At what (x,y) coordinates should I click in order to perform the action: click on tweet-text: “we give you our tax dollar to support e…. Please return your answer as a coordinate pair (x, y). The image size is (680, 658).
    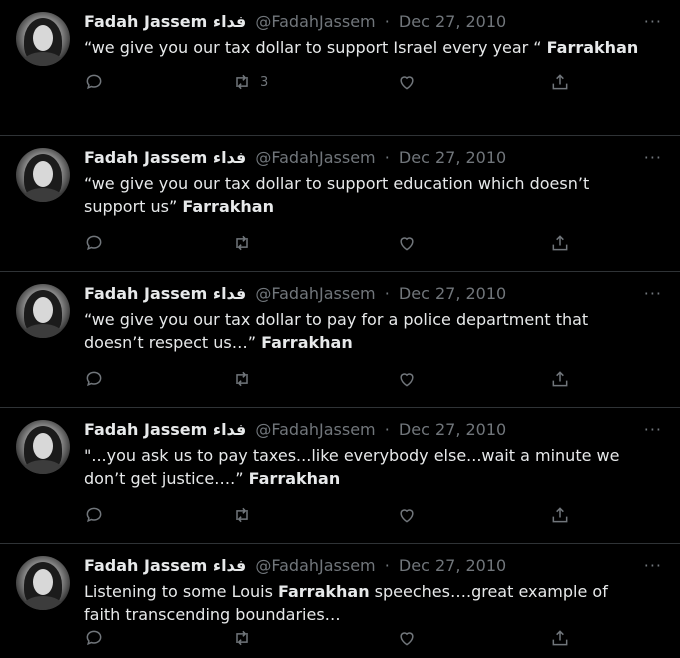
    Looking at the image, I should click on (362, 195).